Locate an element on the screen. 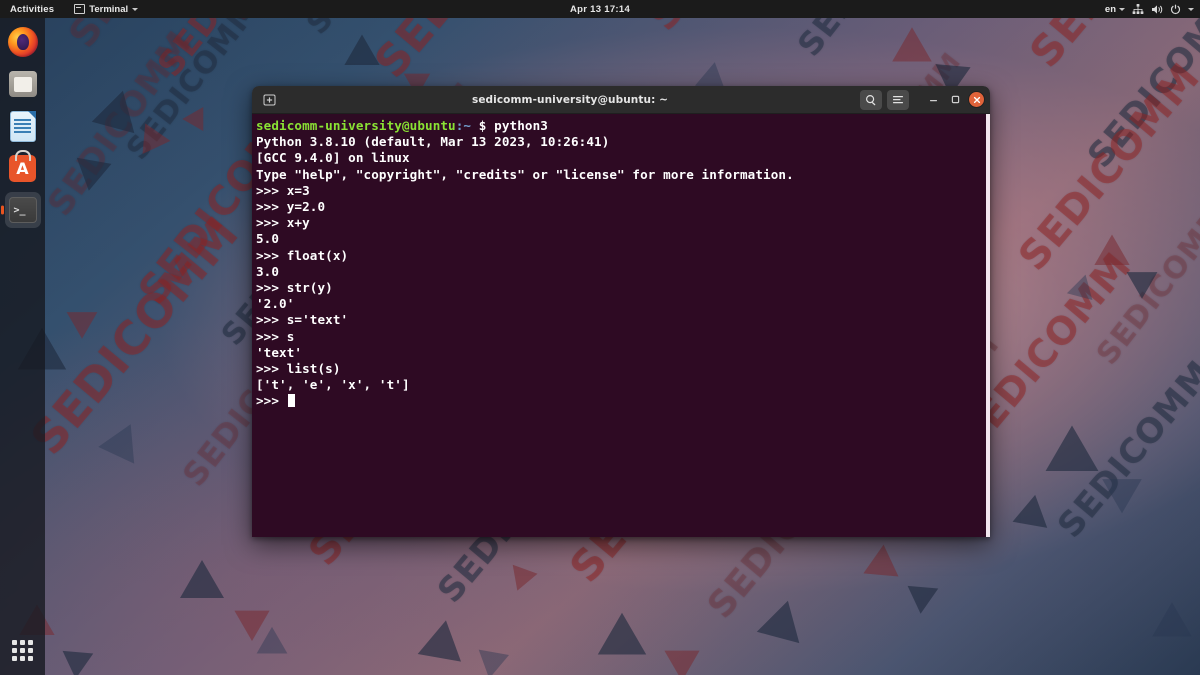 Image resolution: width=1200 pixels, height=675 pixels. terminal-title: sedicomm-university@ubuntu: ~ is located at coordinates (570, 99).